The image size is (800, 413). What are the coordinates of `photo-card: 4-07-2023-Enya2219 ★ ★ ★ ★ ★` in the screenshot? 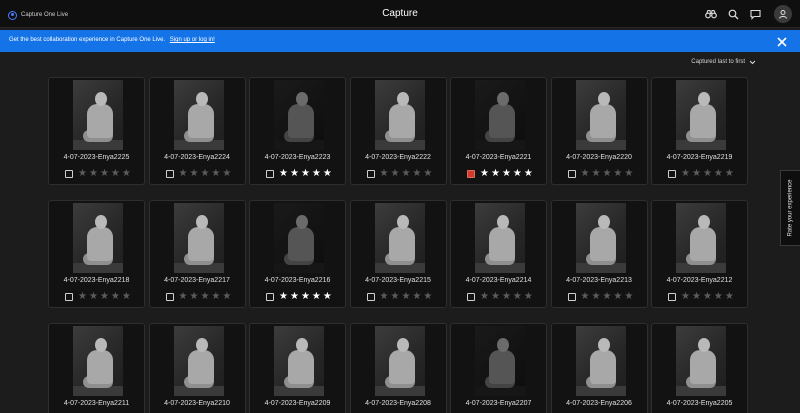 It's located at (699, 131).